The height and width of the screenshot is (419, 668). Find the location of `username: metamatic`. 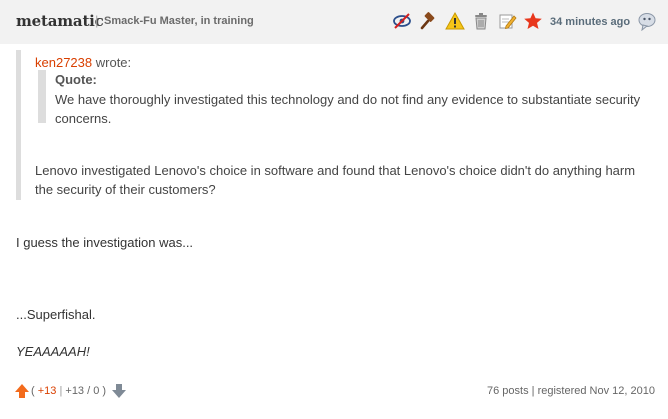

username: metamatic is located at coordinates (60, 21).